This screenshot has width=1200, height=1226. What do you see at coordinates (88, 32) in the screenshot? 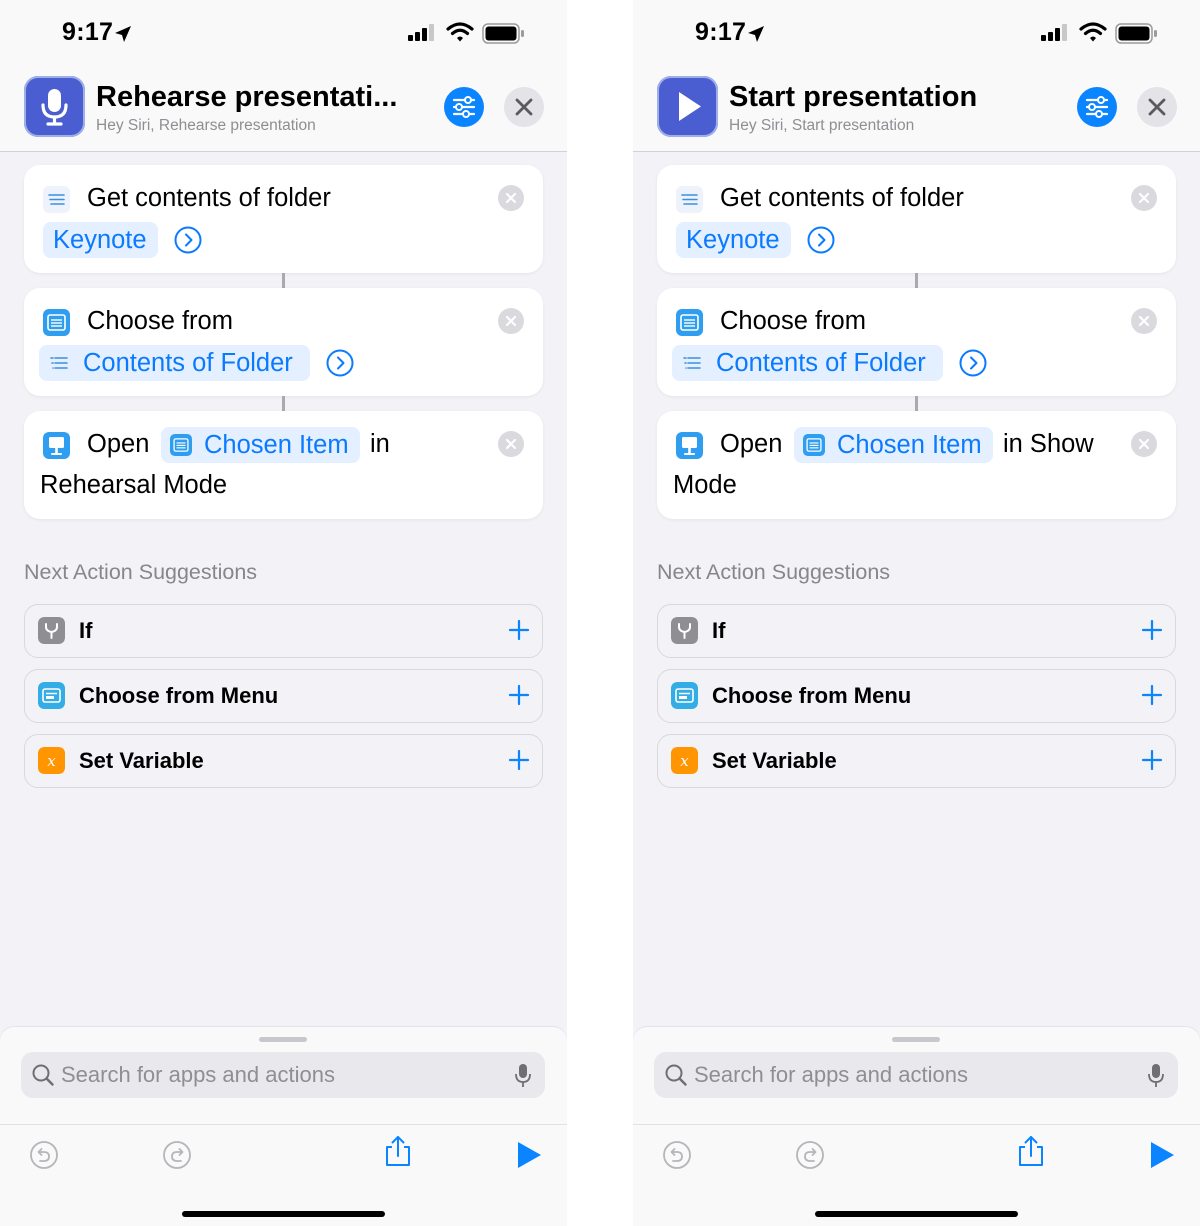
I see `status-time: 9:17` at bounding box center [88, 32].